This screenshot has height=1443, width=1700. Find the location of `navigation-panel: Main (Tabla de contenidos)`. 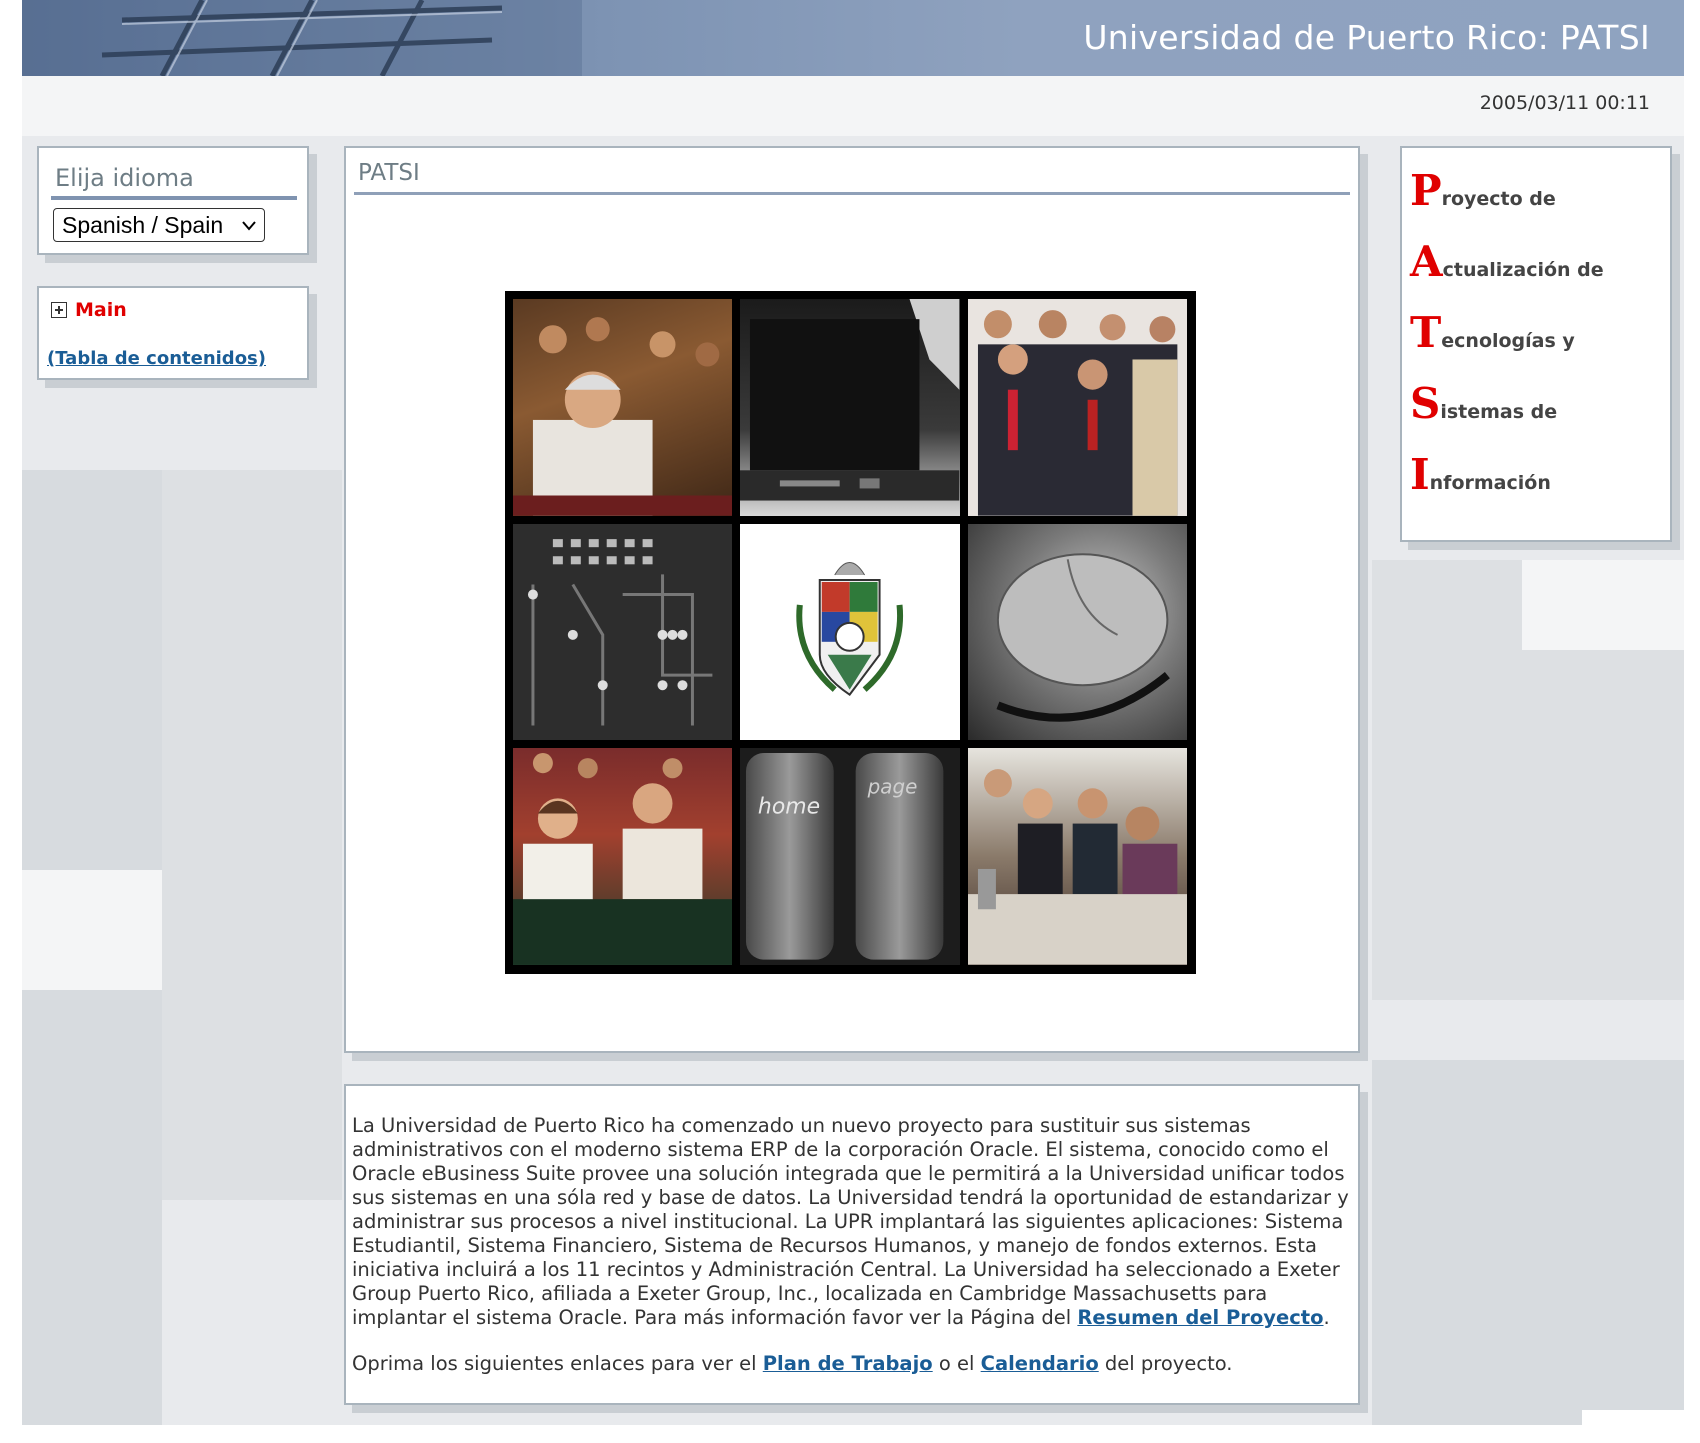

navigation-panel: Main (Tabla de contenidos) is located at coordinates (173, 333).